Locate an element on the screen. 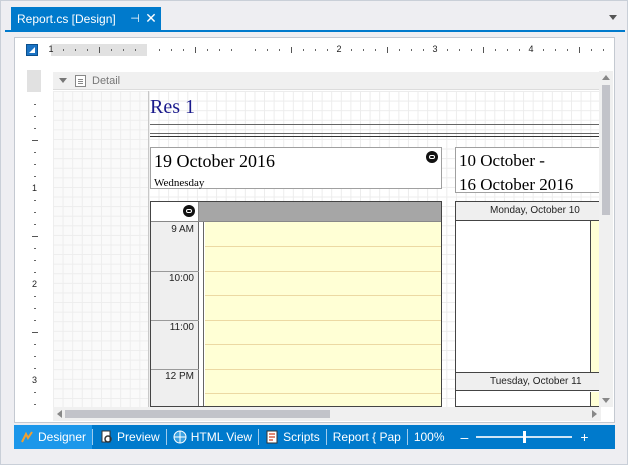 This screenshot has height=465, width=628. select-all-corner-button is located at coordinates (32, 50).